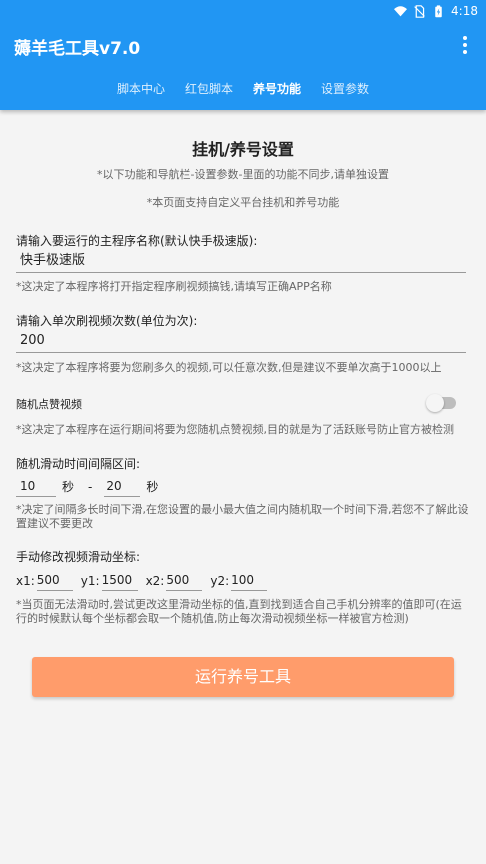 This screenshot has height=864, width=486. I want to click on swipe-interval-label: 随机滑动时间间隔区间:, so click(78, 464).